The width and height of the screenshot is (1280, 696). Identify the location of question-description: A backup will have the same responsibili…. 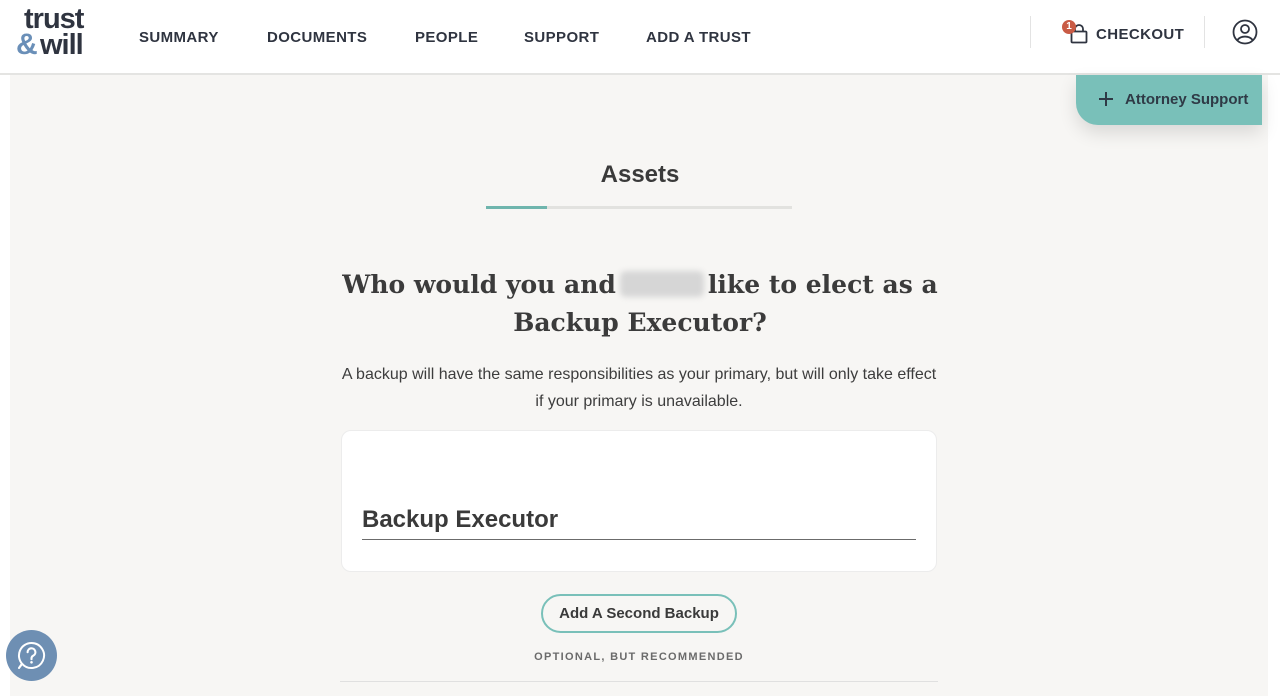
(639, 388).